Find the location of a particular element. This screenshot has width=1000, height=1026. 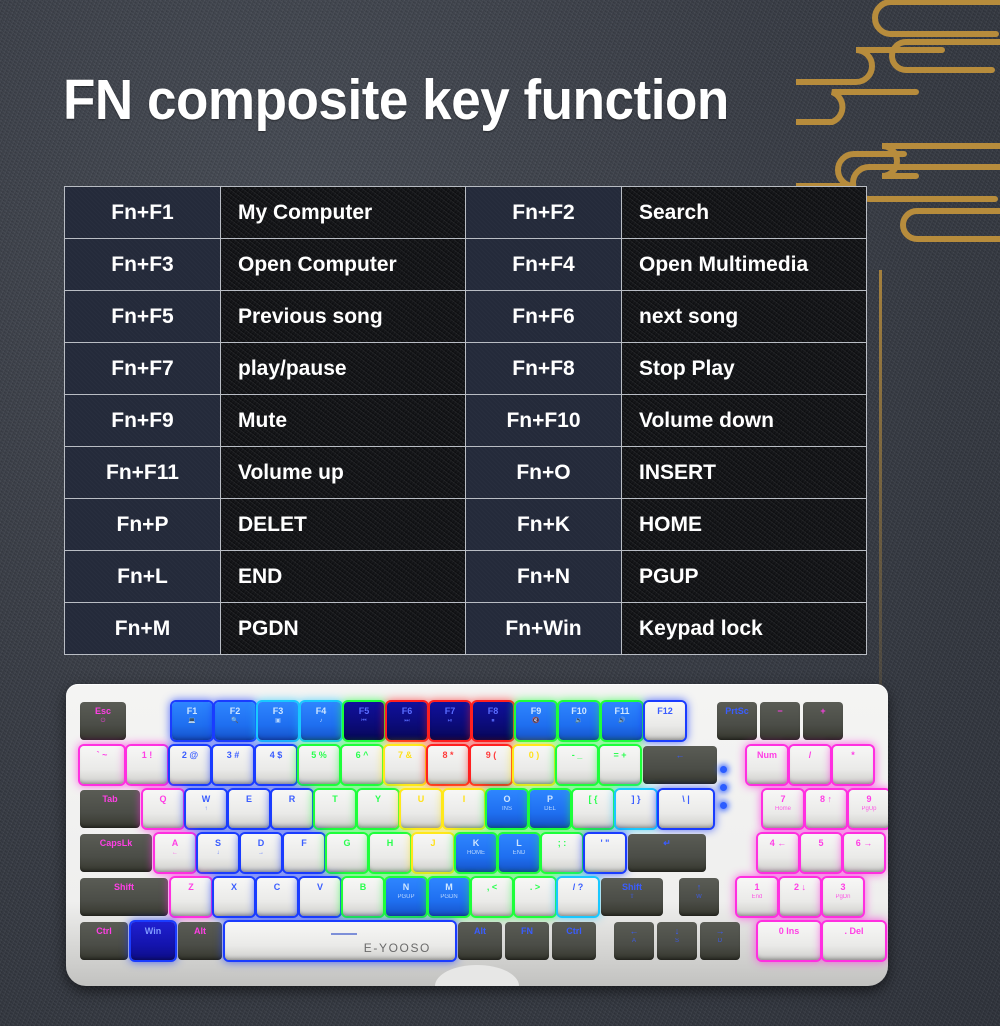

keycap-key: ] } is located at coordinates (636, 809).